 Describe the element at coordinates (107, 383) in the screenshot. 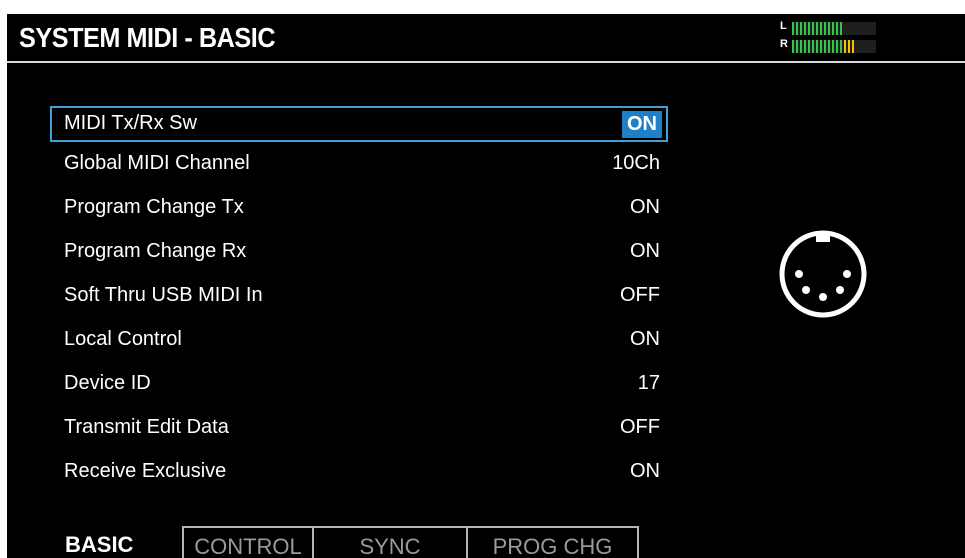

I see `param-label: Device ID` at that location.